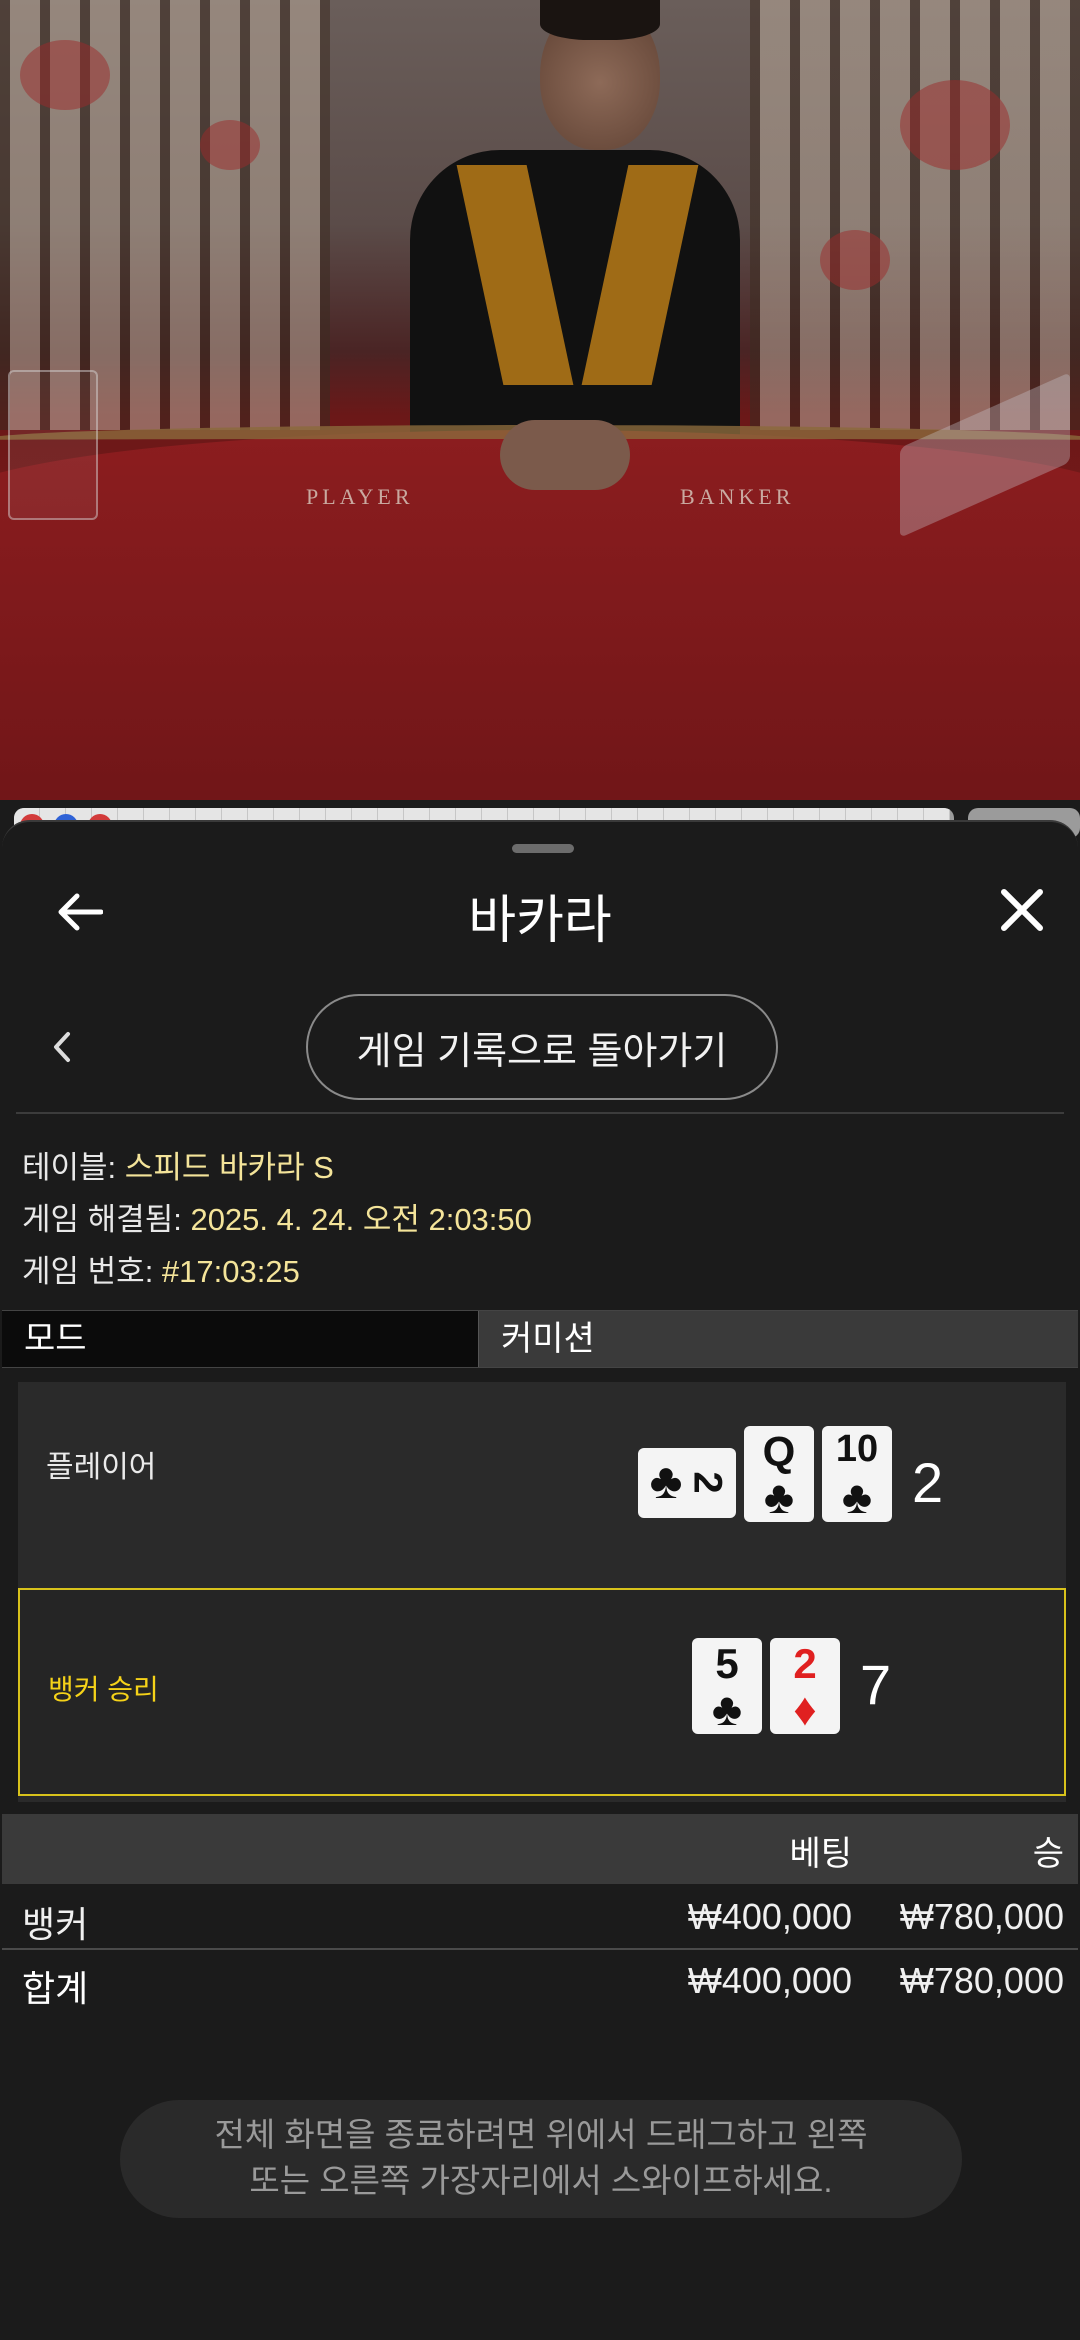 This screenshot has width=1080, height=2340. Describe the element at coordinates (92, 1271) in the screenshot. I see `game-number-label: 게임 번호:` at that location.